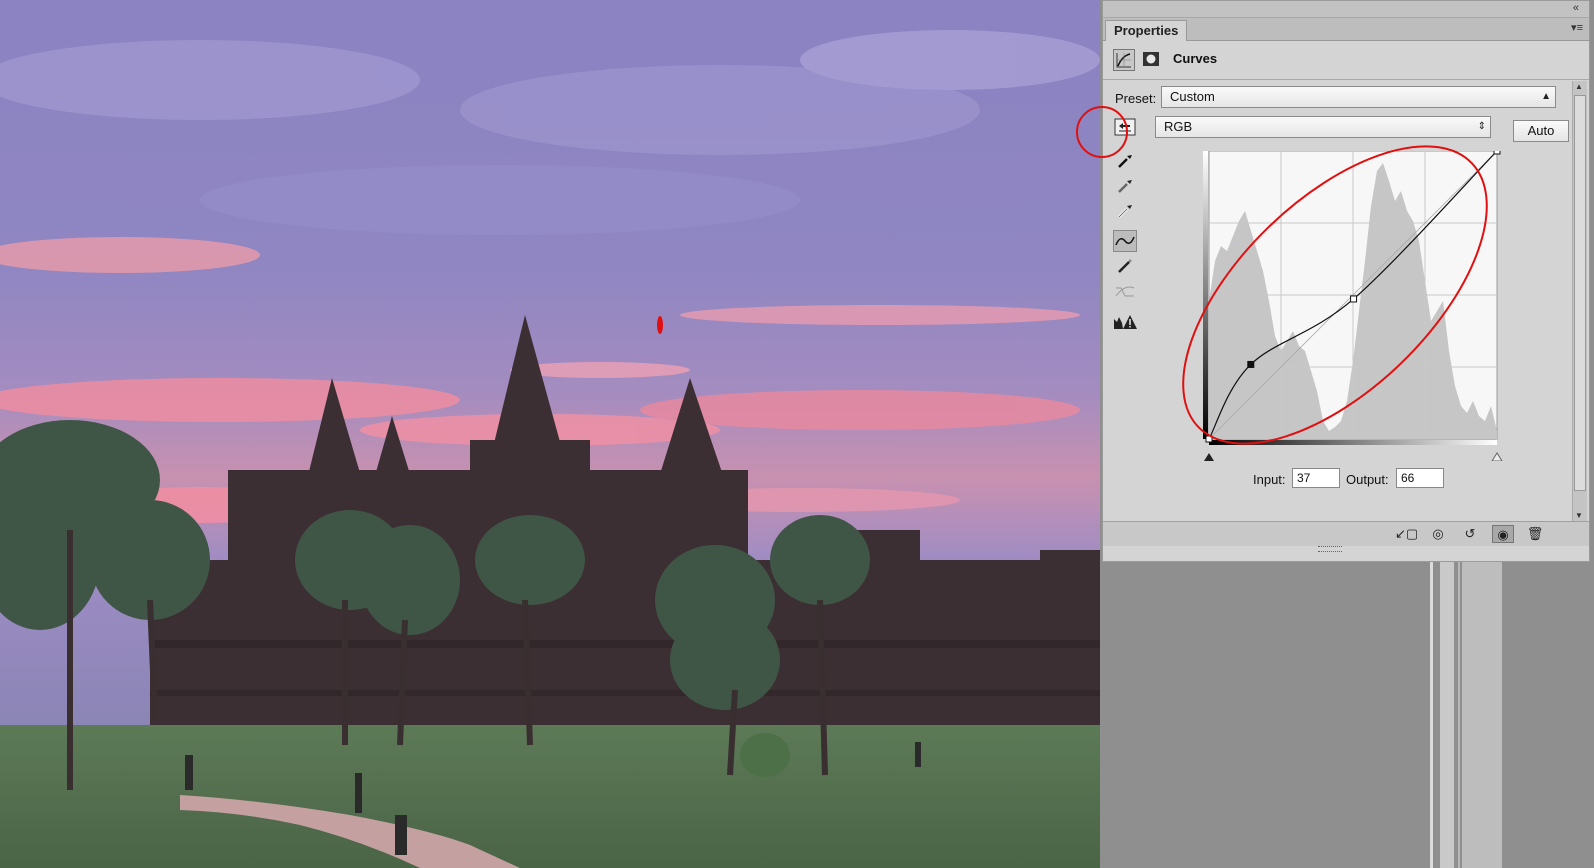  Describe the element at coordinates (1346, 29) in the screenshot. I see `panel-tab-row: Properties ▾≡` at that location.